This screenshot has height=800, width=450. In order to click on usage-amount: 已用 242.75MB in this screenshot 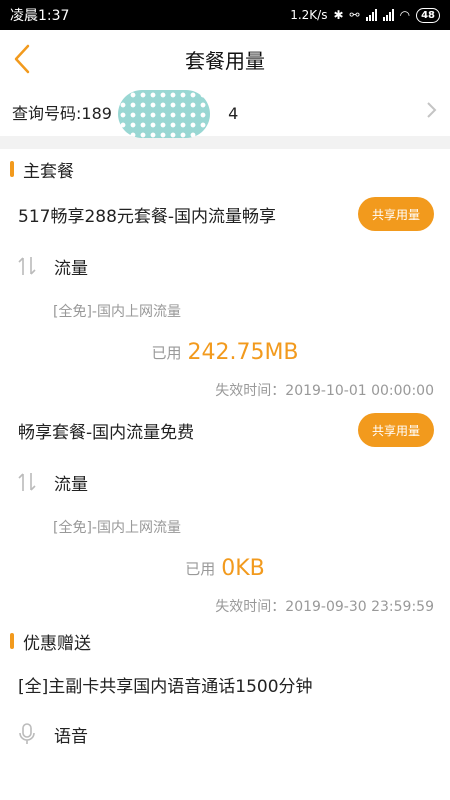, I will do `click(225, 352)`.